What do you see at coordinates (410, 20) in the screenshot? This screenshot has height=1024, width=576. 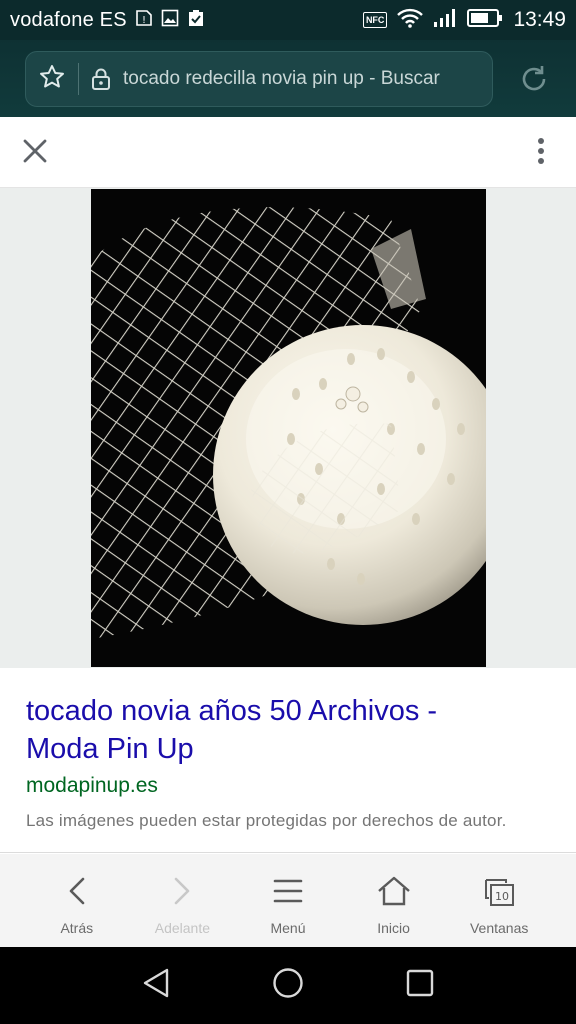 I see `wifi-icon` at bounding box center [410, 20].